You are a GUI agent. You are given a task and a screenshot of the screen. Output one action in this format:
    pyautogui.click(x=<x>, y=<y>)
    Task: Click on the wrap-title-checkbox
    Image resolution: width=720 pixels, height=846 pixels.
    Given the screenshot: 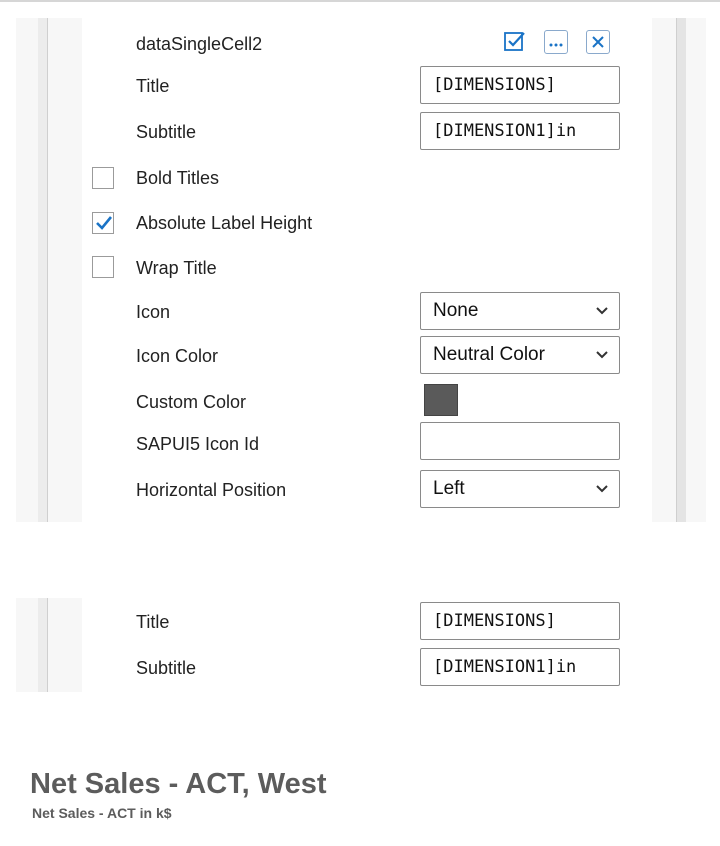 What is the action you would take?
    pyautogui.click(x=103, y=267)
    